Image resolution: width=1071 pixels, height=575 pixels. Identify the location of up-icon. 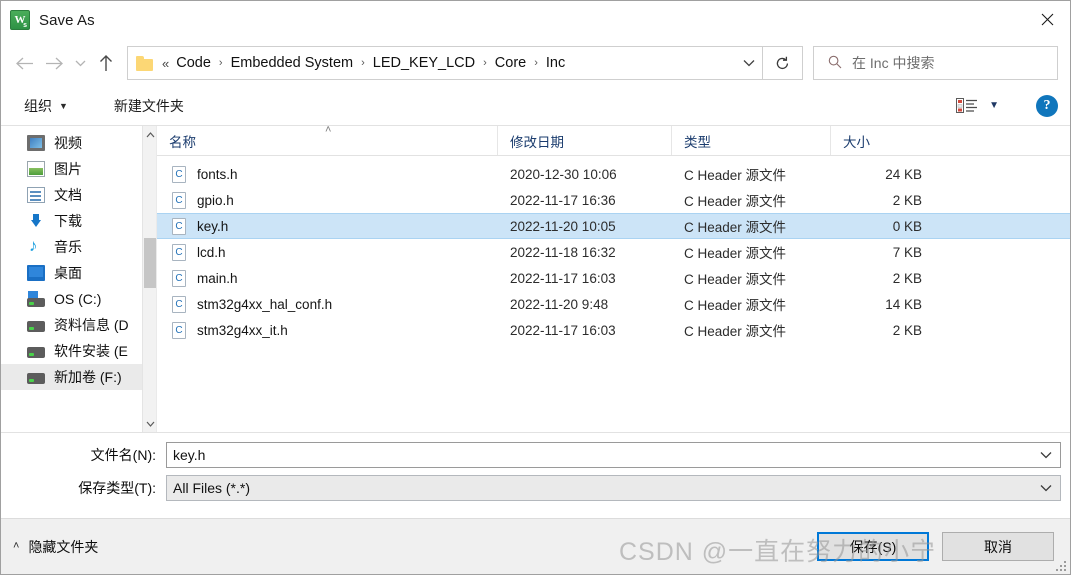
(106, 63).